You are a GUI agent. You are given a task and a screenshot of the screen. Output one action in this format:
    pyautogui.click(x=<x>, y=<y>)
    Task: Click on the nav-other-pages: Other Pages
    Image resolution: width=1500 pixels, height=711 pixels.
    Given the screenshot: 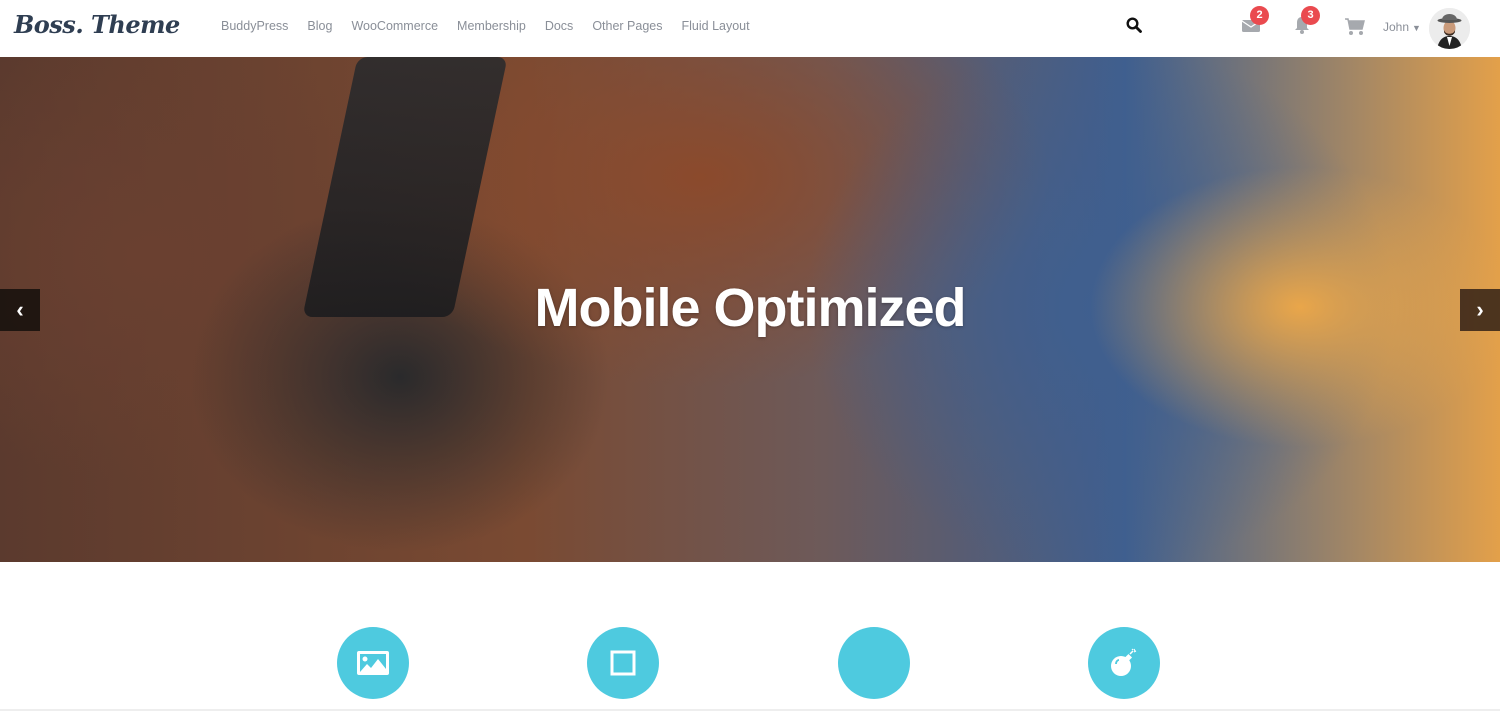 What is the action you would take?
    pyautogui.click(x=627, y=26)
    